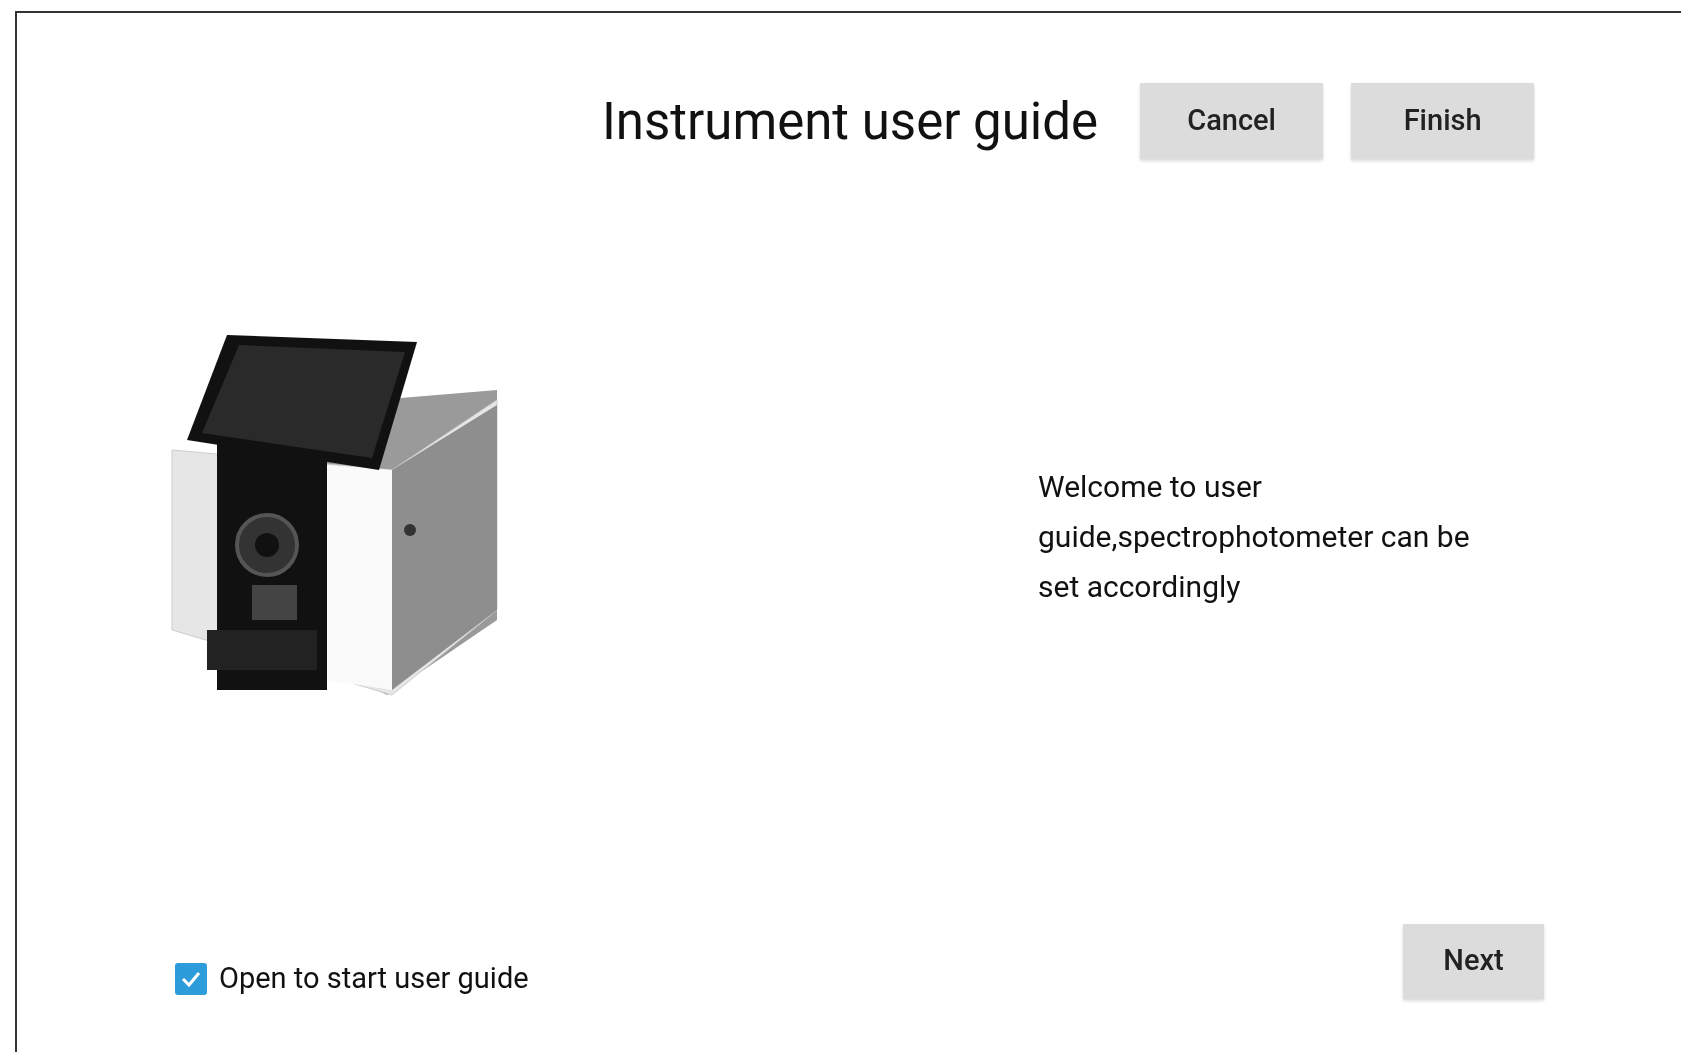 This screenshot has height=1052, width=1681. Describe the element at coordinates (1232, 121) in the screenshot. I see `cancel-button: Cancel` at that location.